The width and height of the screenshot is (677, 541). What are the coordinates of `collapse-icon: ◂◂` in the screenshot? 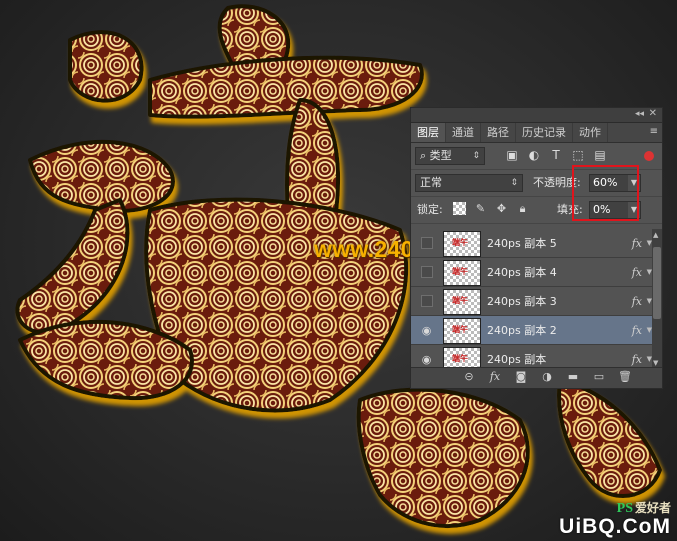 It's located at (639, 114).